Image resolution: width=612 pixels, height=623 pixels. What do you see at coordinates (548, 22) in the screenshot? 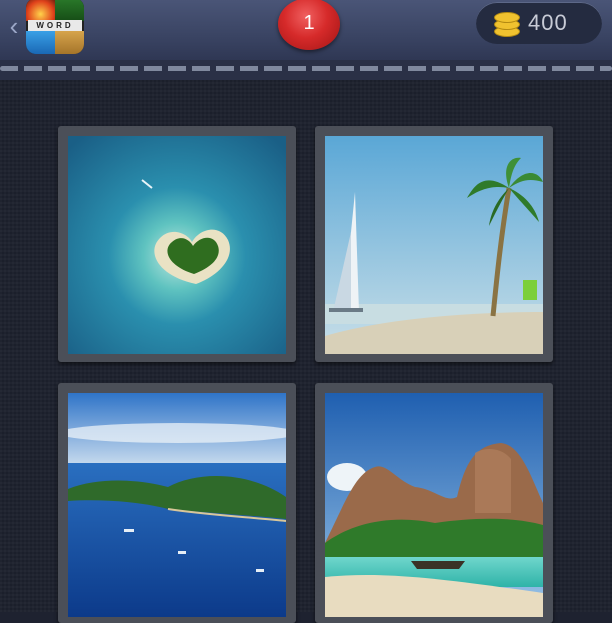
I see `coins-amount: 400` at bounding box center [548, 22].